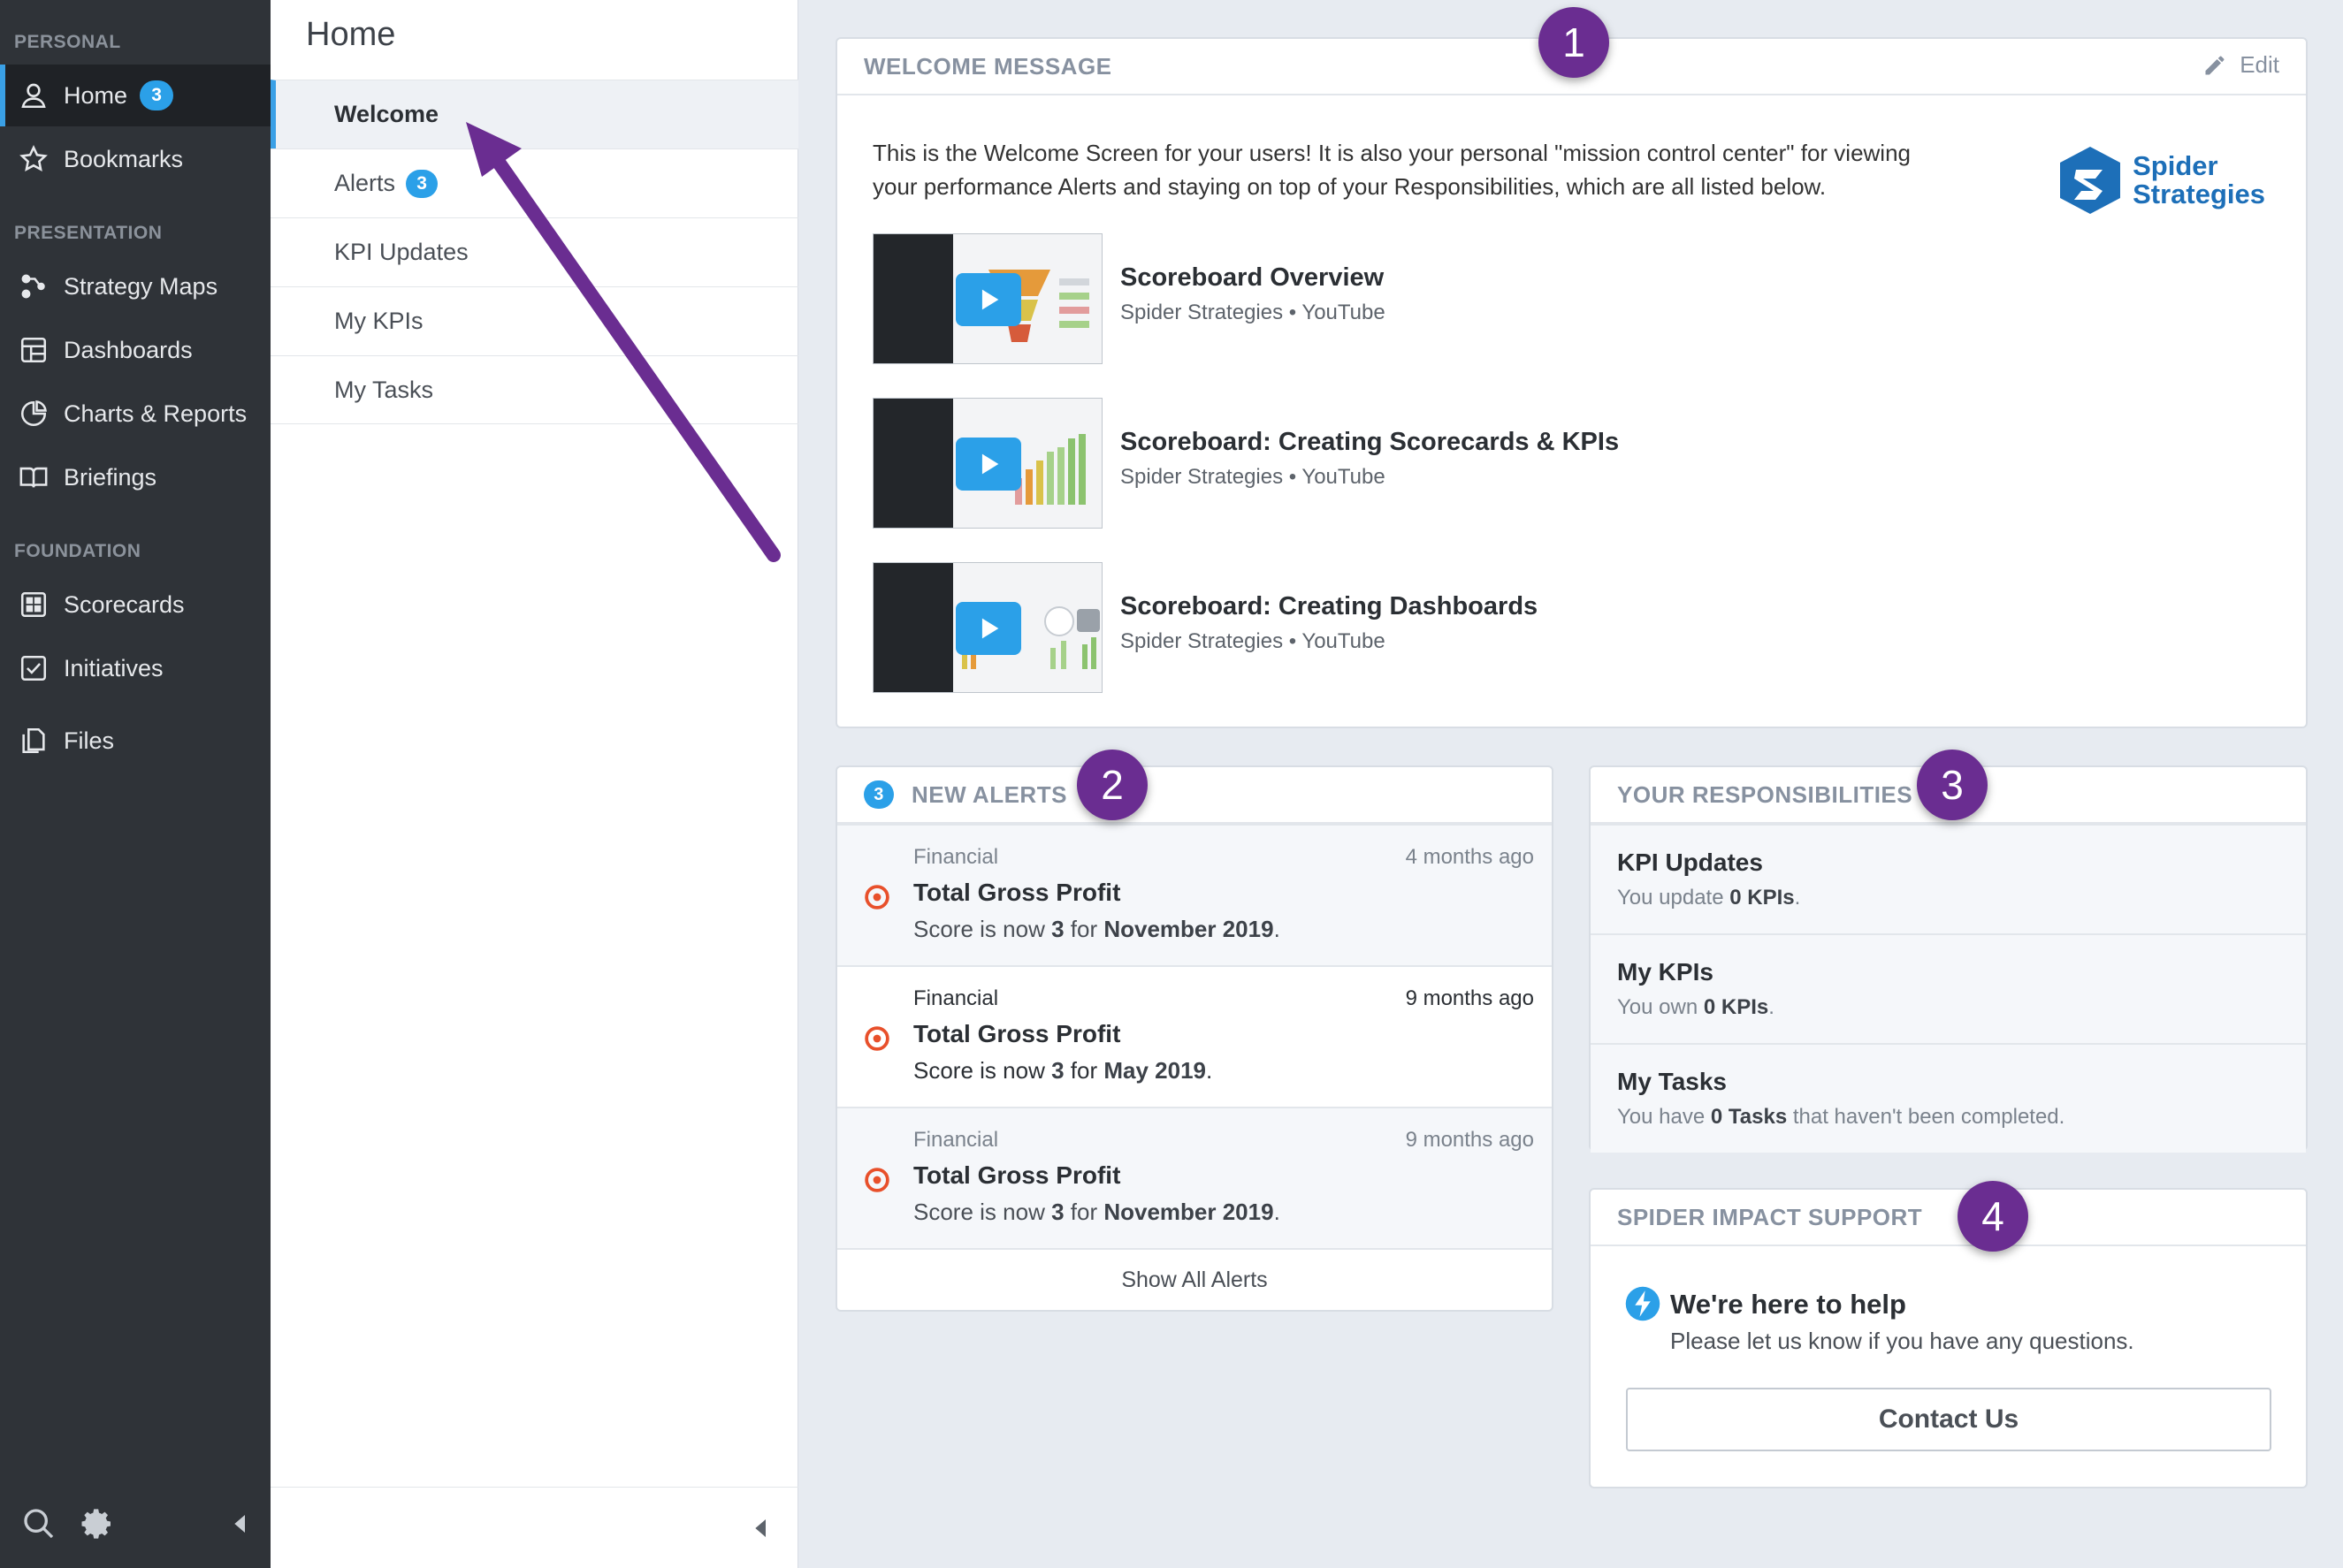  I want to click on responsibility-title: My Tasks, so click(1672, 1082).